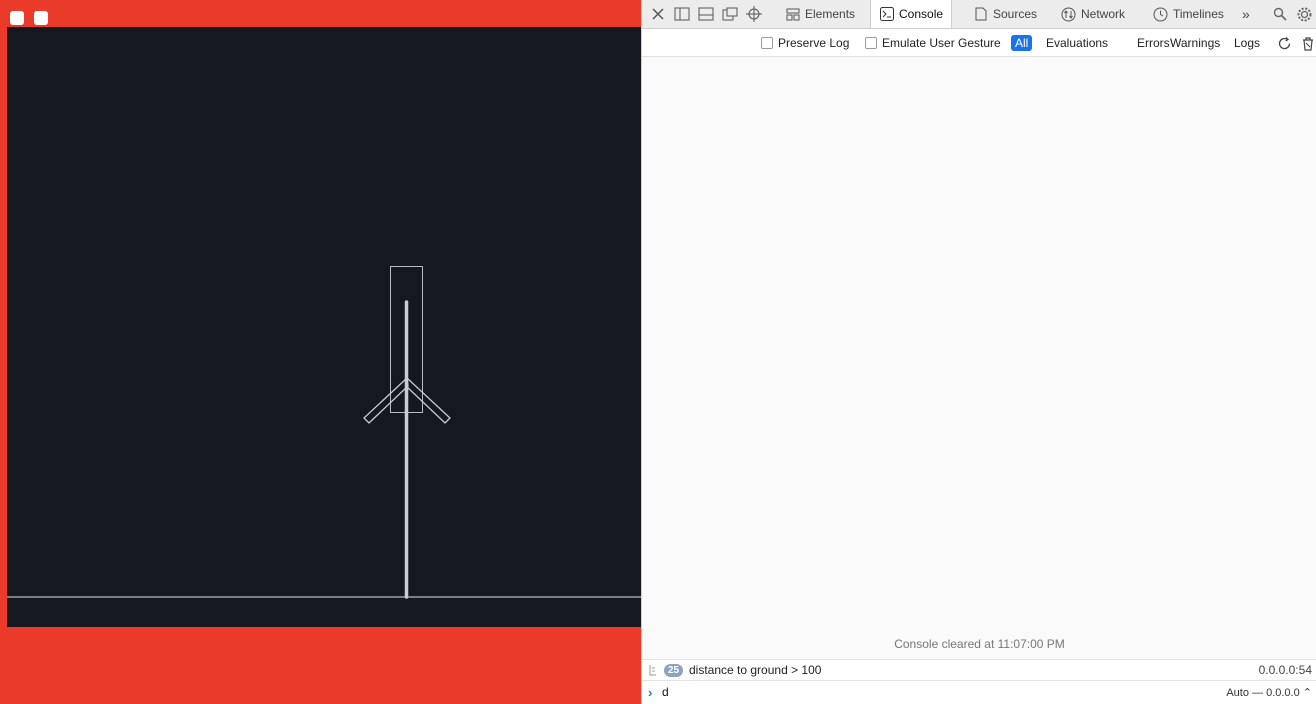 The height and width of the screenshot is (704, 1316). Describe the element at coordinates (1160, 14) in the screenshot. I see `timelines-icon` at that location.